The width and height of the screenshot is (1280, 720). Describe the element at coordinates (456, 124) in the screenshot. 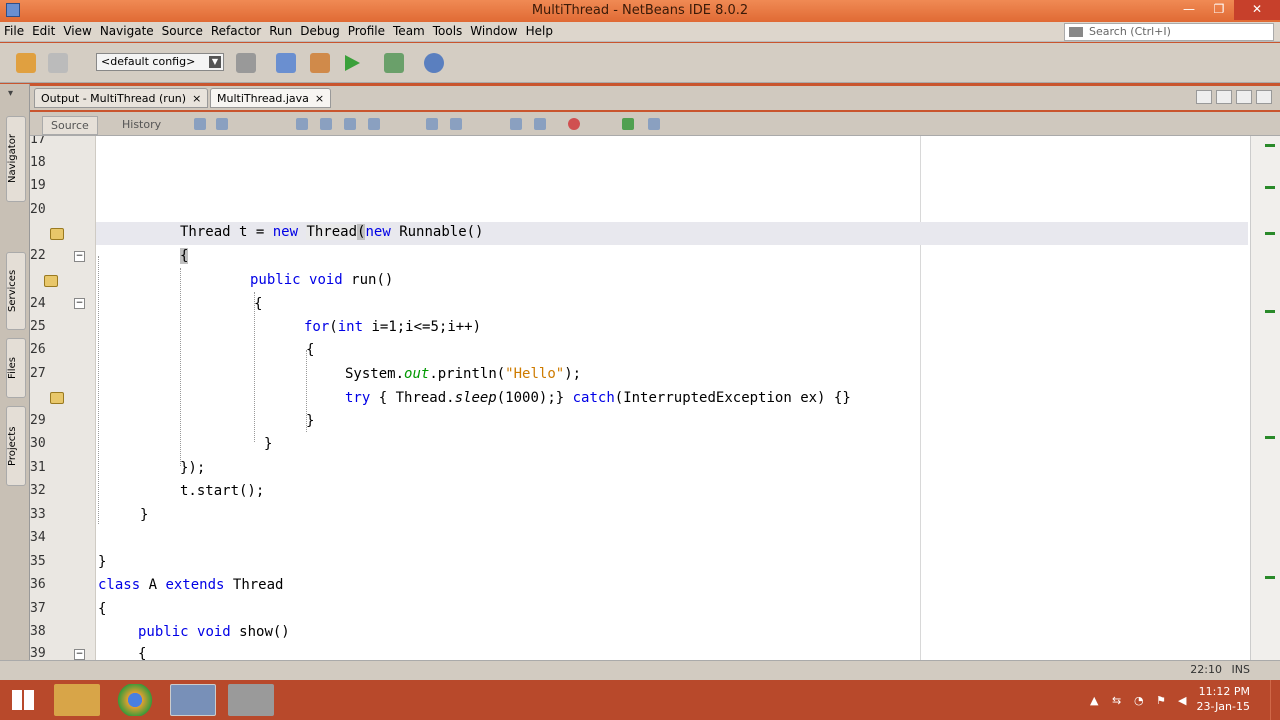

I see `next-bookmark-icon` at that location.